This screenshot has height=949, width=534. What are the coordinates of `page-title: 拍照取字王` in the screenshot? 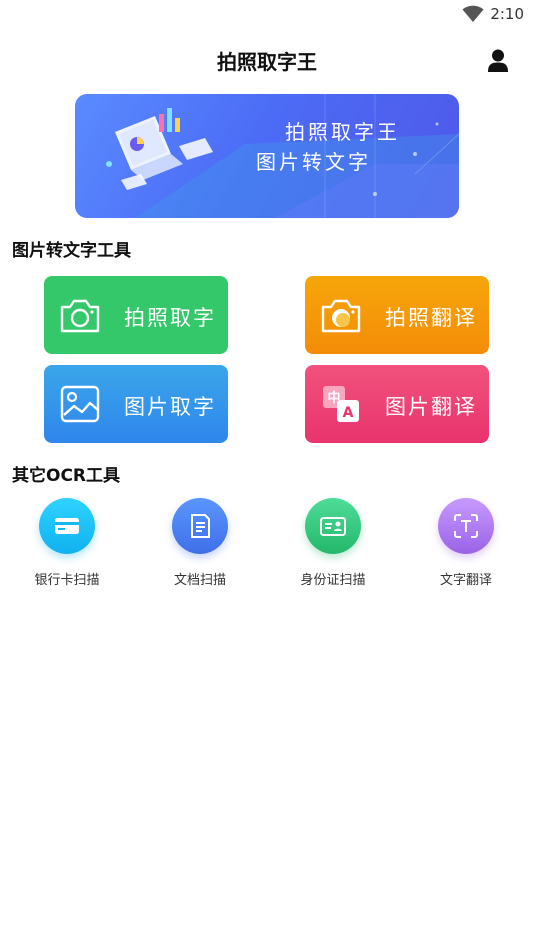 It's located at (267, 62).